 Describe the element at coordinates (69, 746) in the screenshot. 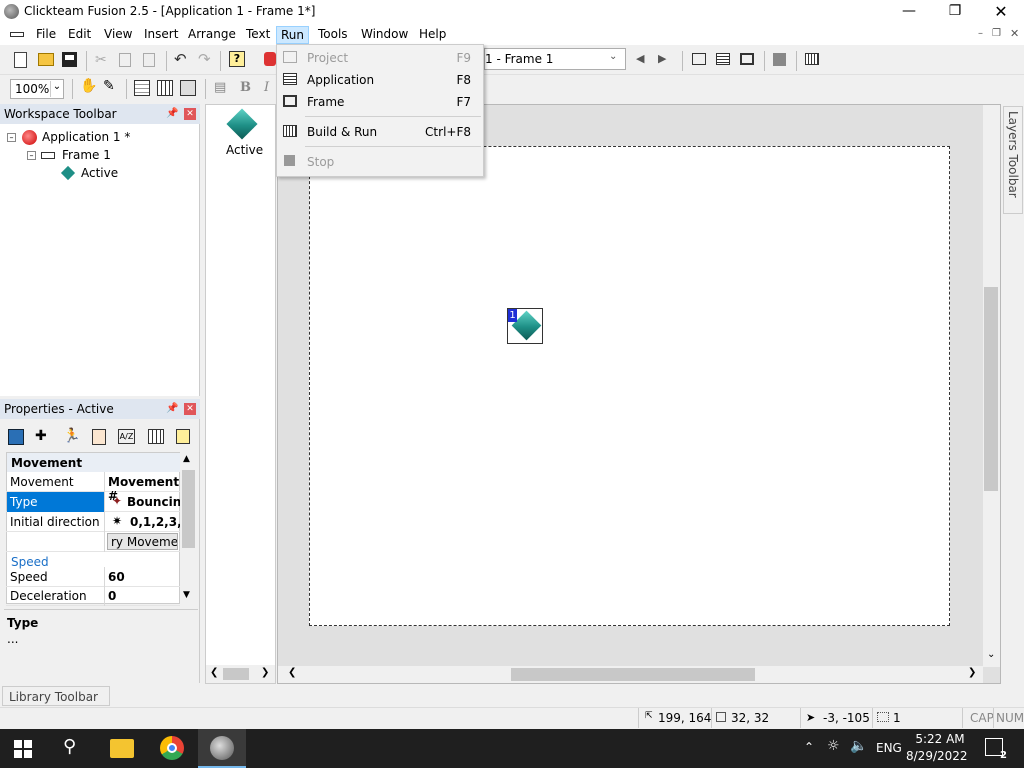

I see `search-icon: ⚲` at that location.